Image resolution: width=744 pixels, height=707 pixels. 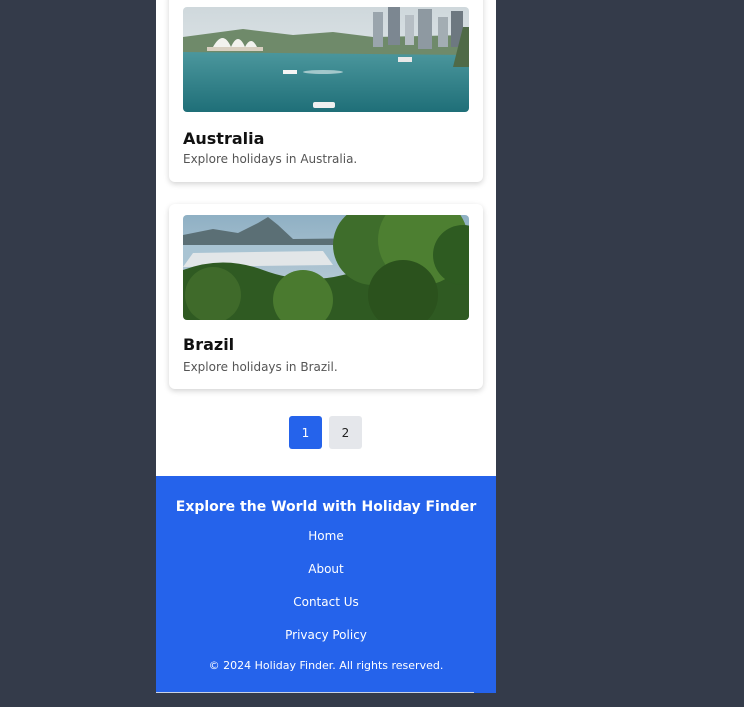 What do you see at coordinates (326, 602) in the screenshot?
I see `footer-link-contact: Contact Us` at bounding box center [326, 602].